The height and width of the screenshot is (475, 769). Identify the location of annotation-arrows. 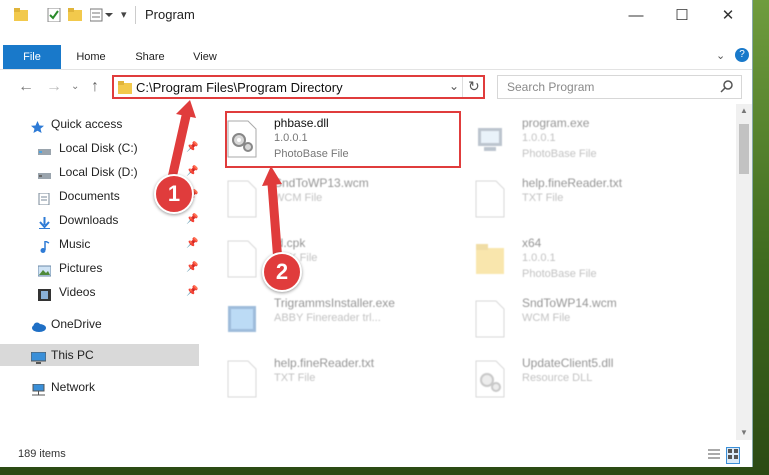
(225, 183).